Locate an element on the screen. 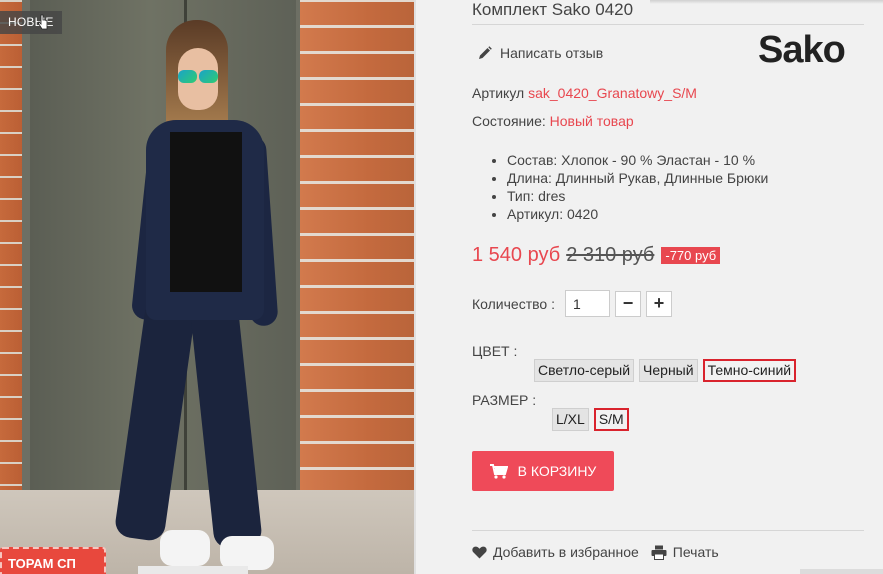 The image size is (883, 574). add-to-cart-button: В КОРЗИНУ is located at coordinates (543, 471).